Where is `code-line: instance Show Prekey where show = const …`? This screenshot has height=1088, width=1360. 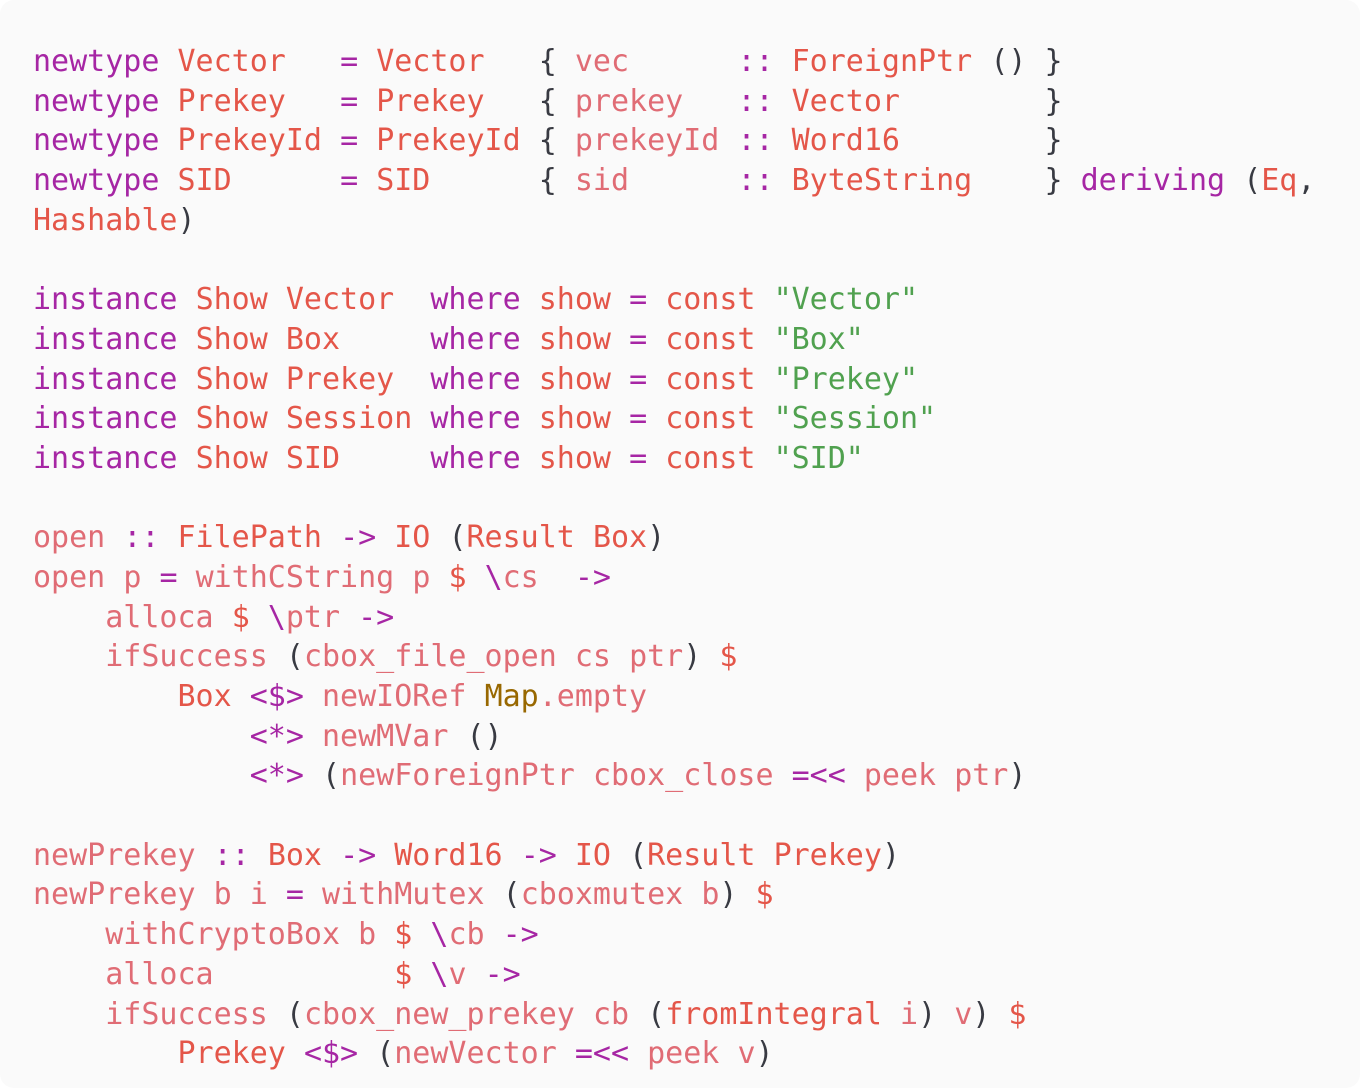 code-line: instance Show Prekey where show = const … is located at coordinates (674, 380).